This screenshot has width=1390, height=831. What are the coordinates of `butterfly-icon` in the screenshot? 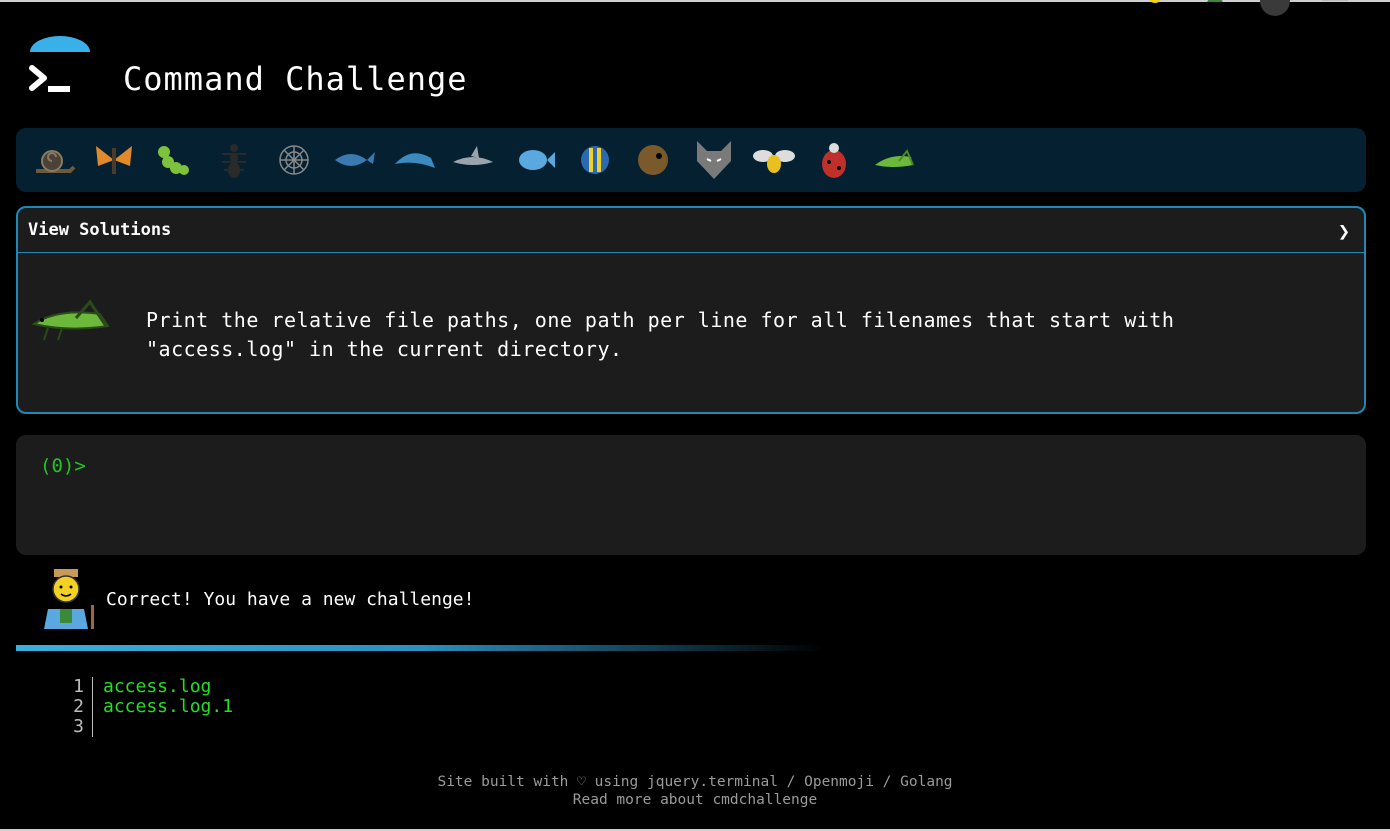 It's located at (114, 160).